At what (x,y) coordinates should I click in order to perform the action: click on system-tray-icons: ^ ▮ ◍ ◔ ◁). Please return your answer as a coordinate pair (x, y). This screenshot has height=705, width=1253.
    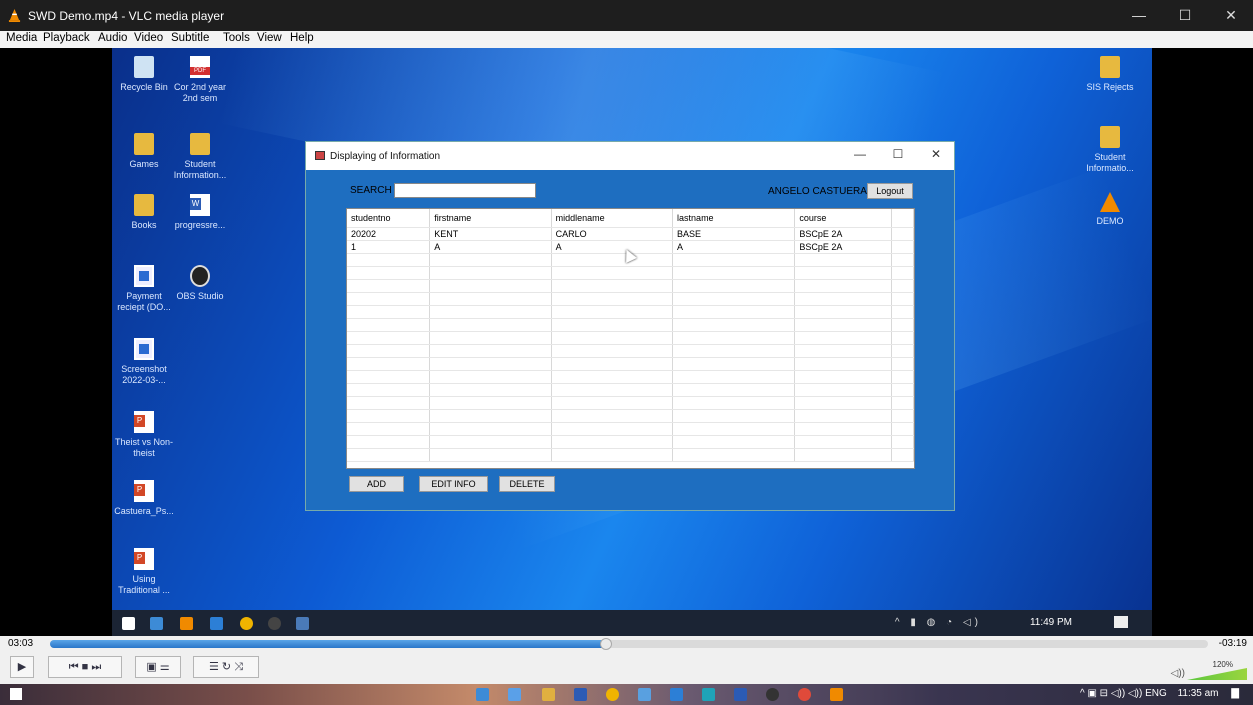
    Looking at the image, I should click on (938, 622).